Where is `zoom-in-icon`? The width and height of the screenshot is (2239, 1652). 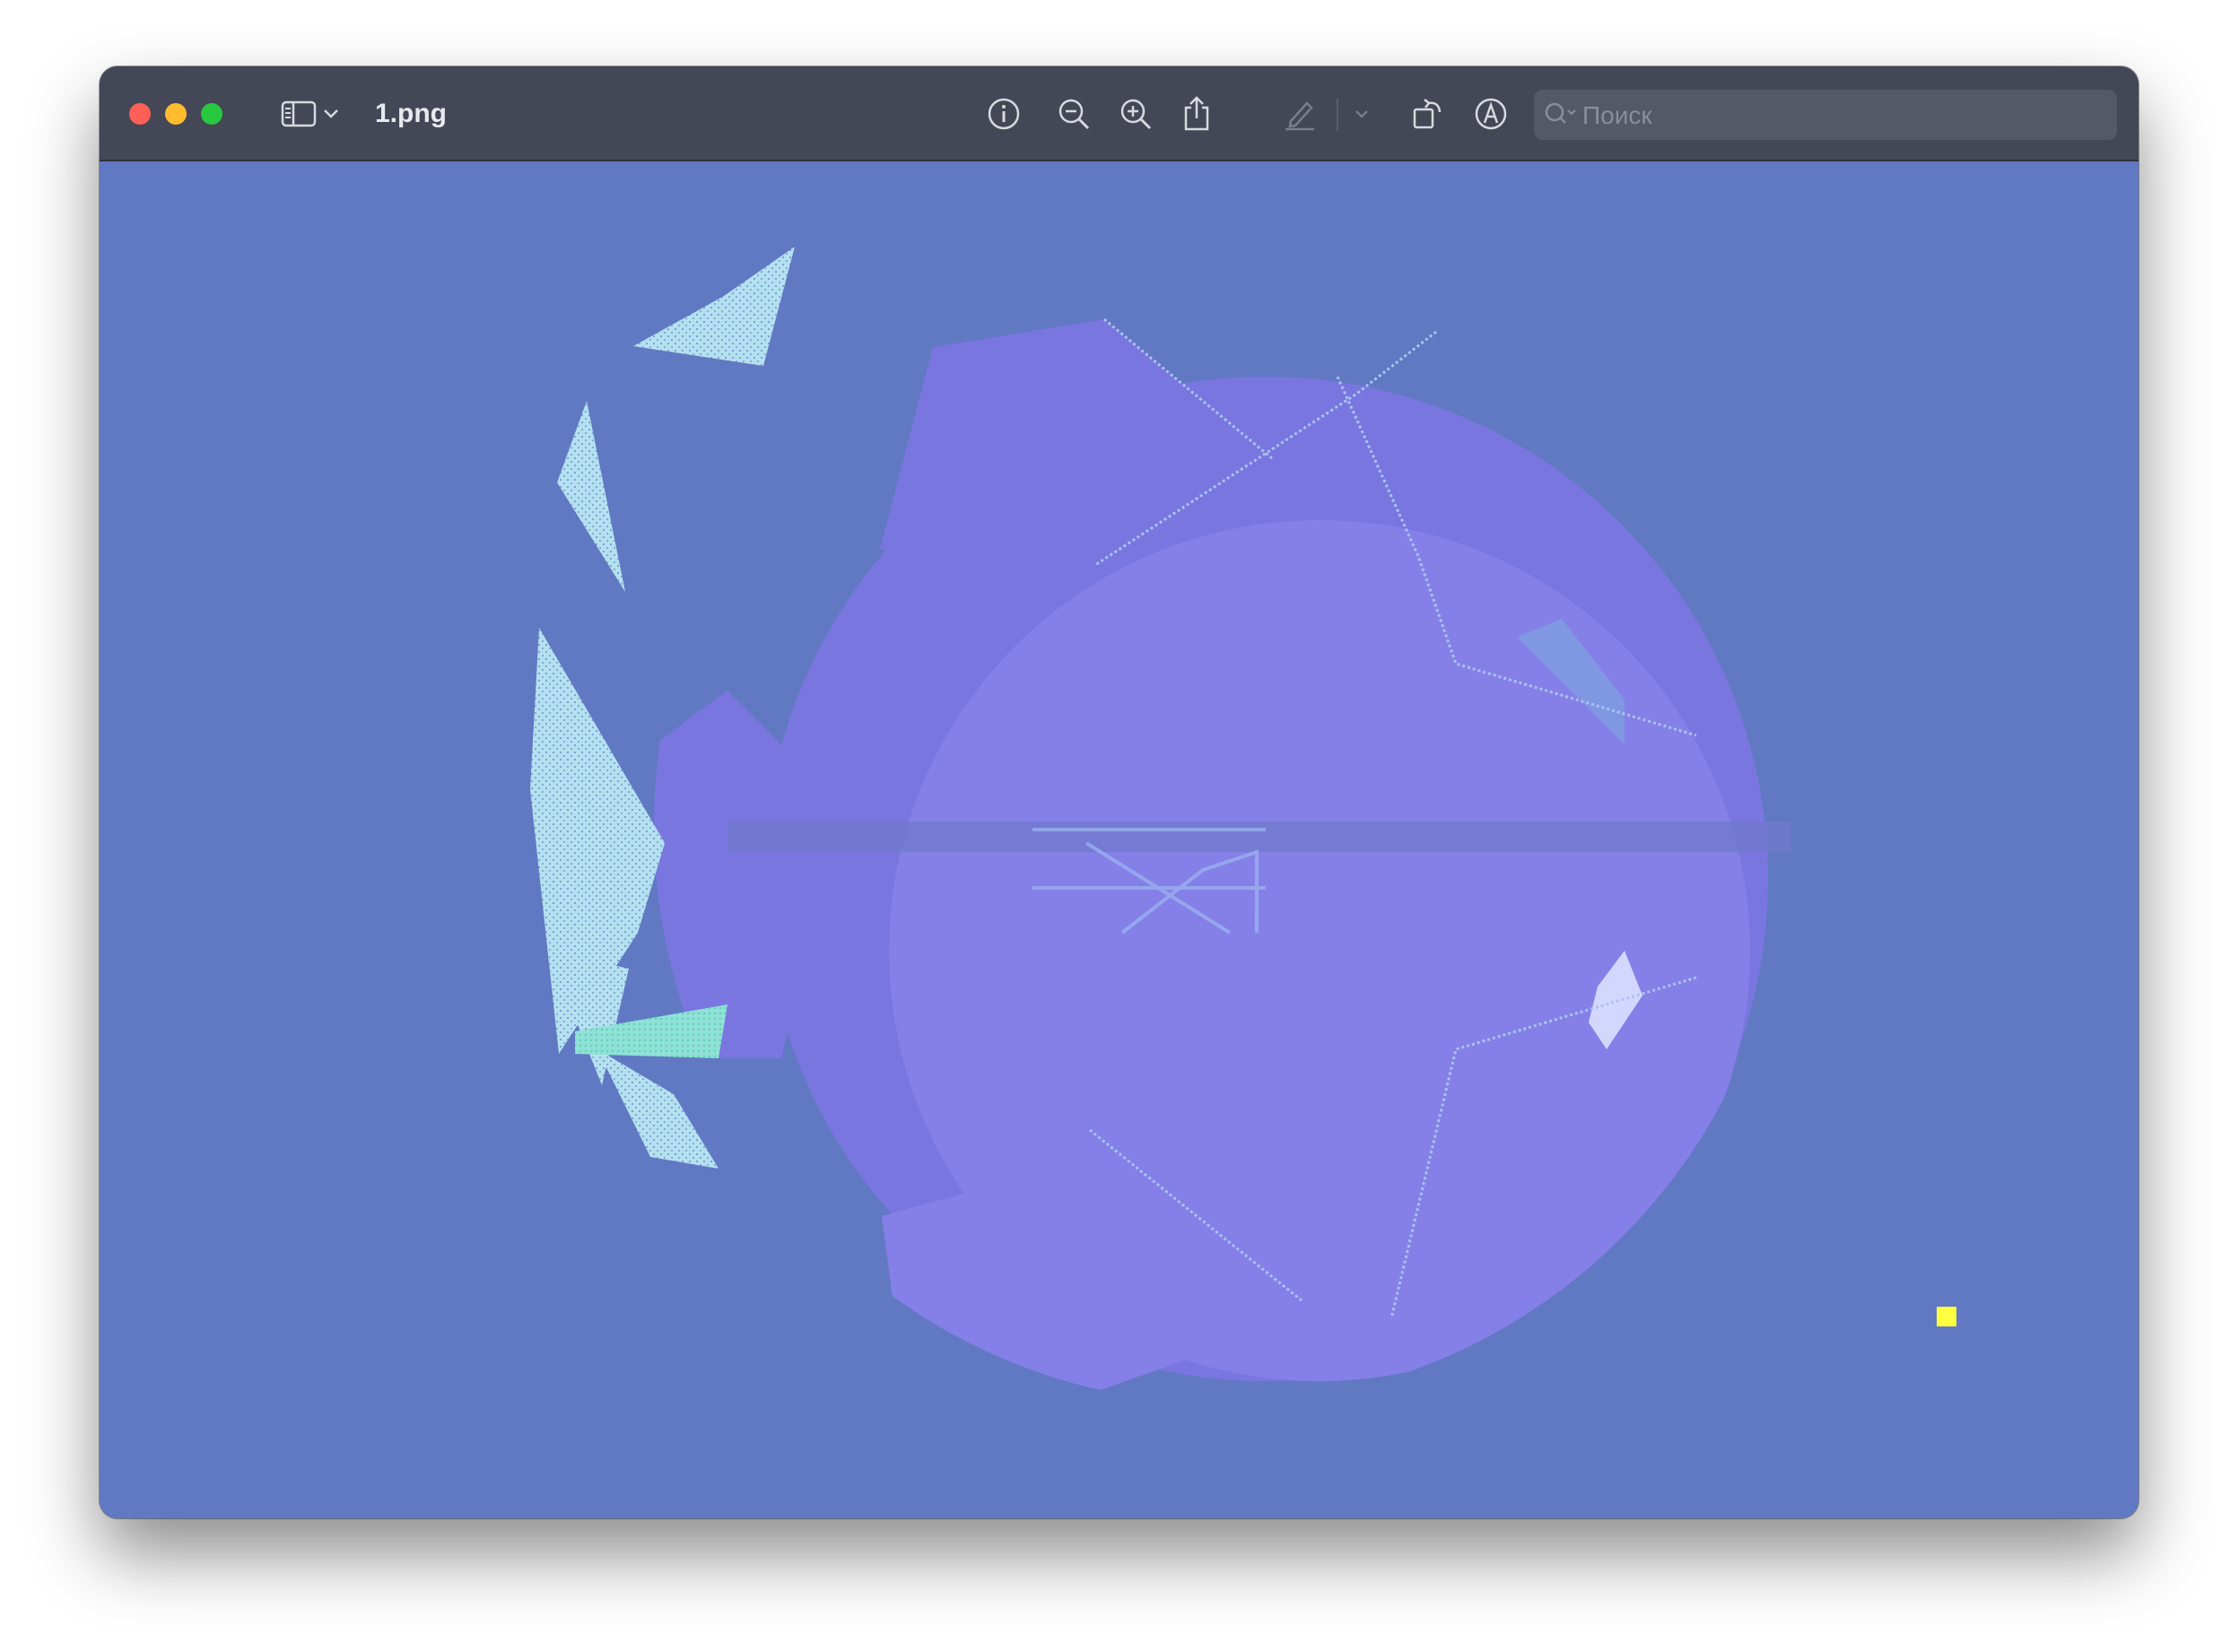
zoom-in-icon is located at coordinates (1135, 114).